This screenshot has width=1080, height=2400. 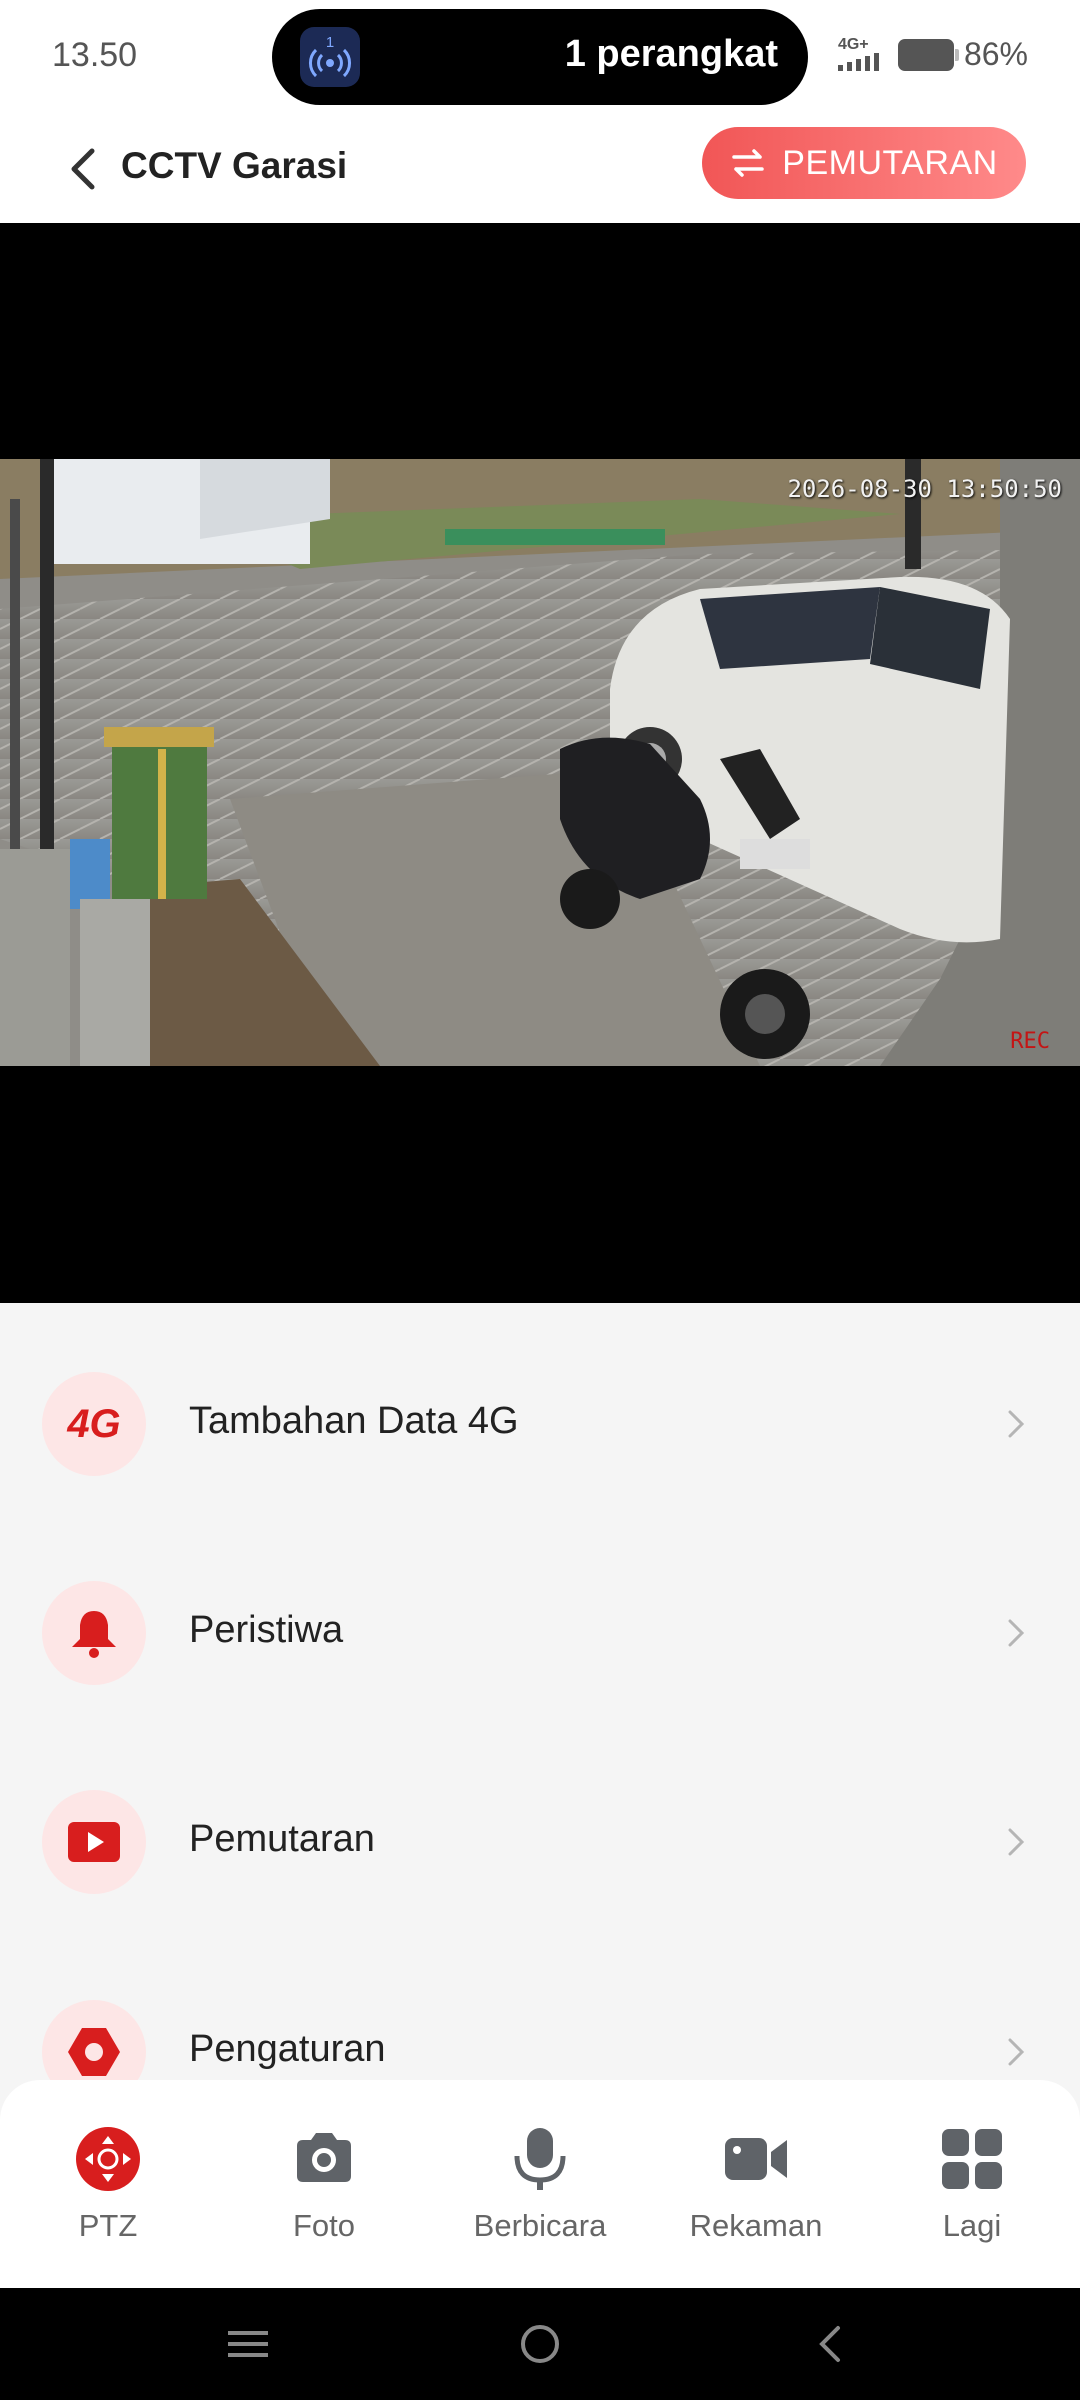 I want to click on talk-label: Berbicara, so click(x=540, y=2225).